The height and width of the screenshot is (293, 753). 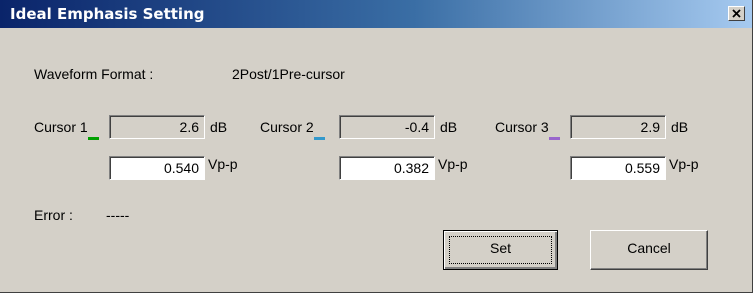 I want to click on close-button, so click(x=736, y=13).